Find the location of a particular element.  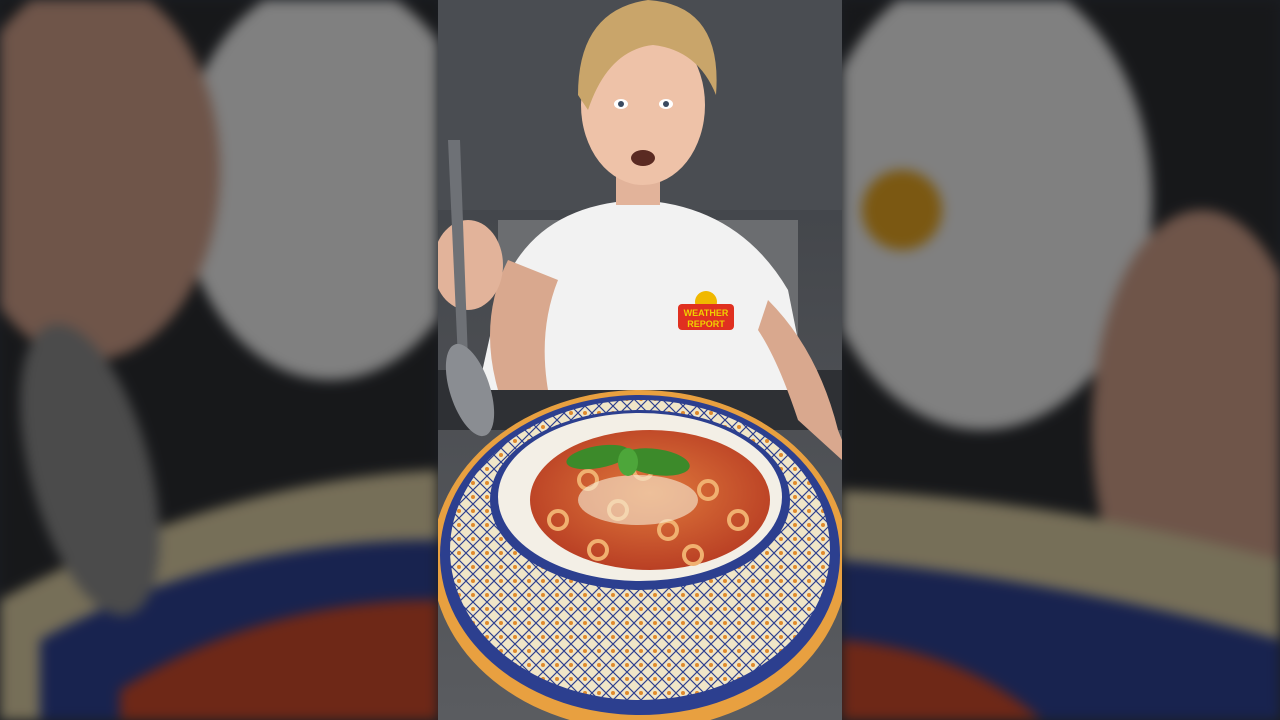

mouth is located at coordinates (643, 158).